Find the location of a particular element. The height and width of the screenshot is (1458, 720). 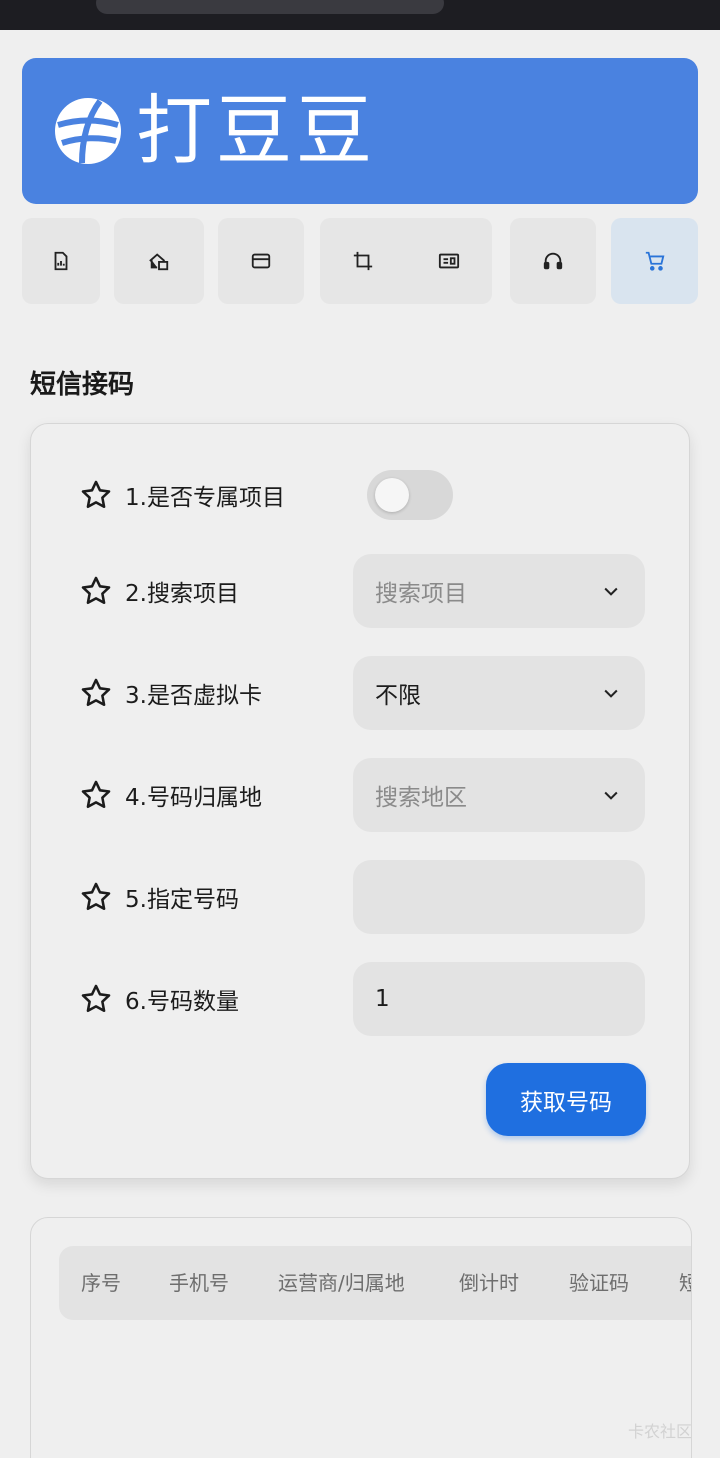

col-header-index: 序号 is located at coordinates (101, 1283).